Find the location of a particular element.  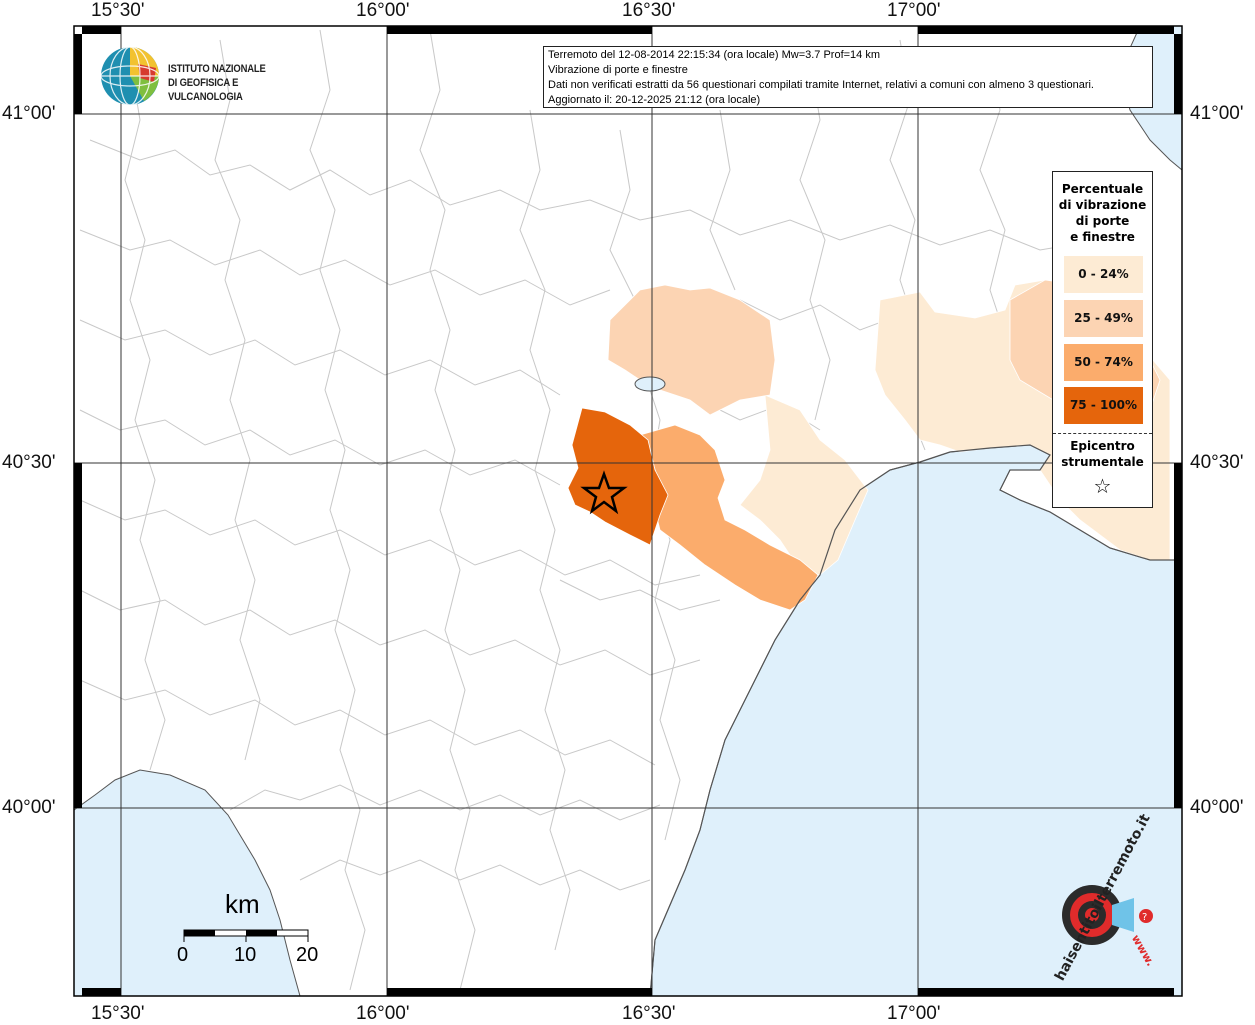

lon-label-top-2: 16°00' is located at coordinates (383, 10).